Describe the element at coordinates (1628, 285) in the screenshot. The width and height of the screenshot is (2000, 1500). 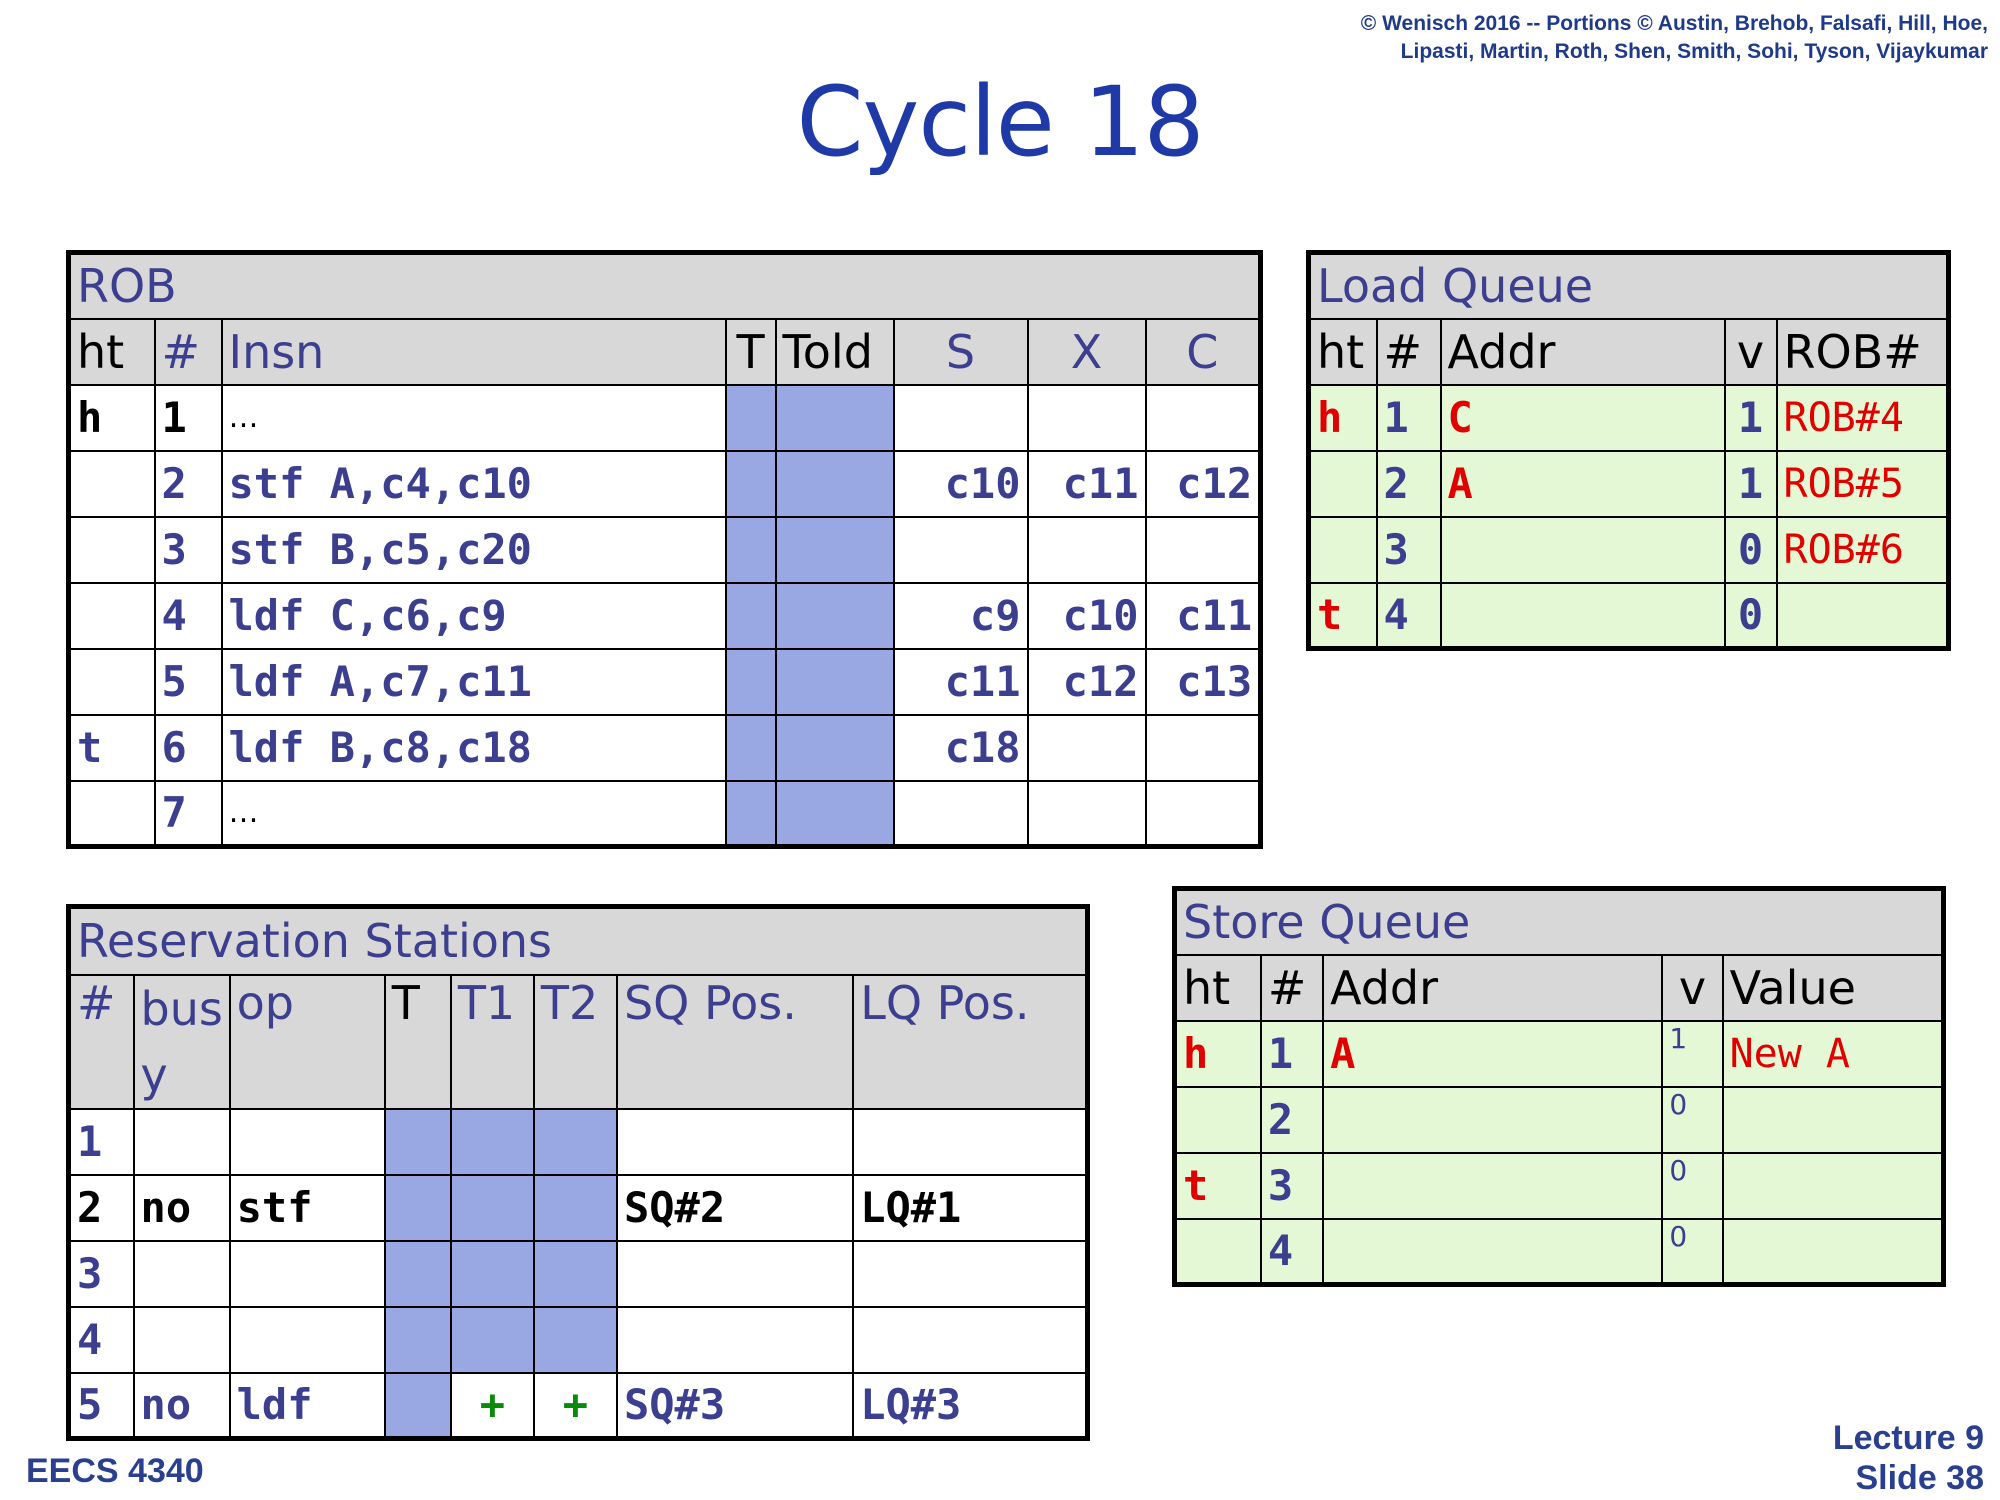
I see `load-queue-caption: Load Queue` at that location.